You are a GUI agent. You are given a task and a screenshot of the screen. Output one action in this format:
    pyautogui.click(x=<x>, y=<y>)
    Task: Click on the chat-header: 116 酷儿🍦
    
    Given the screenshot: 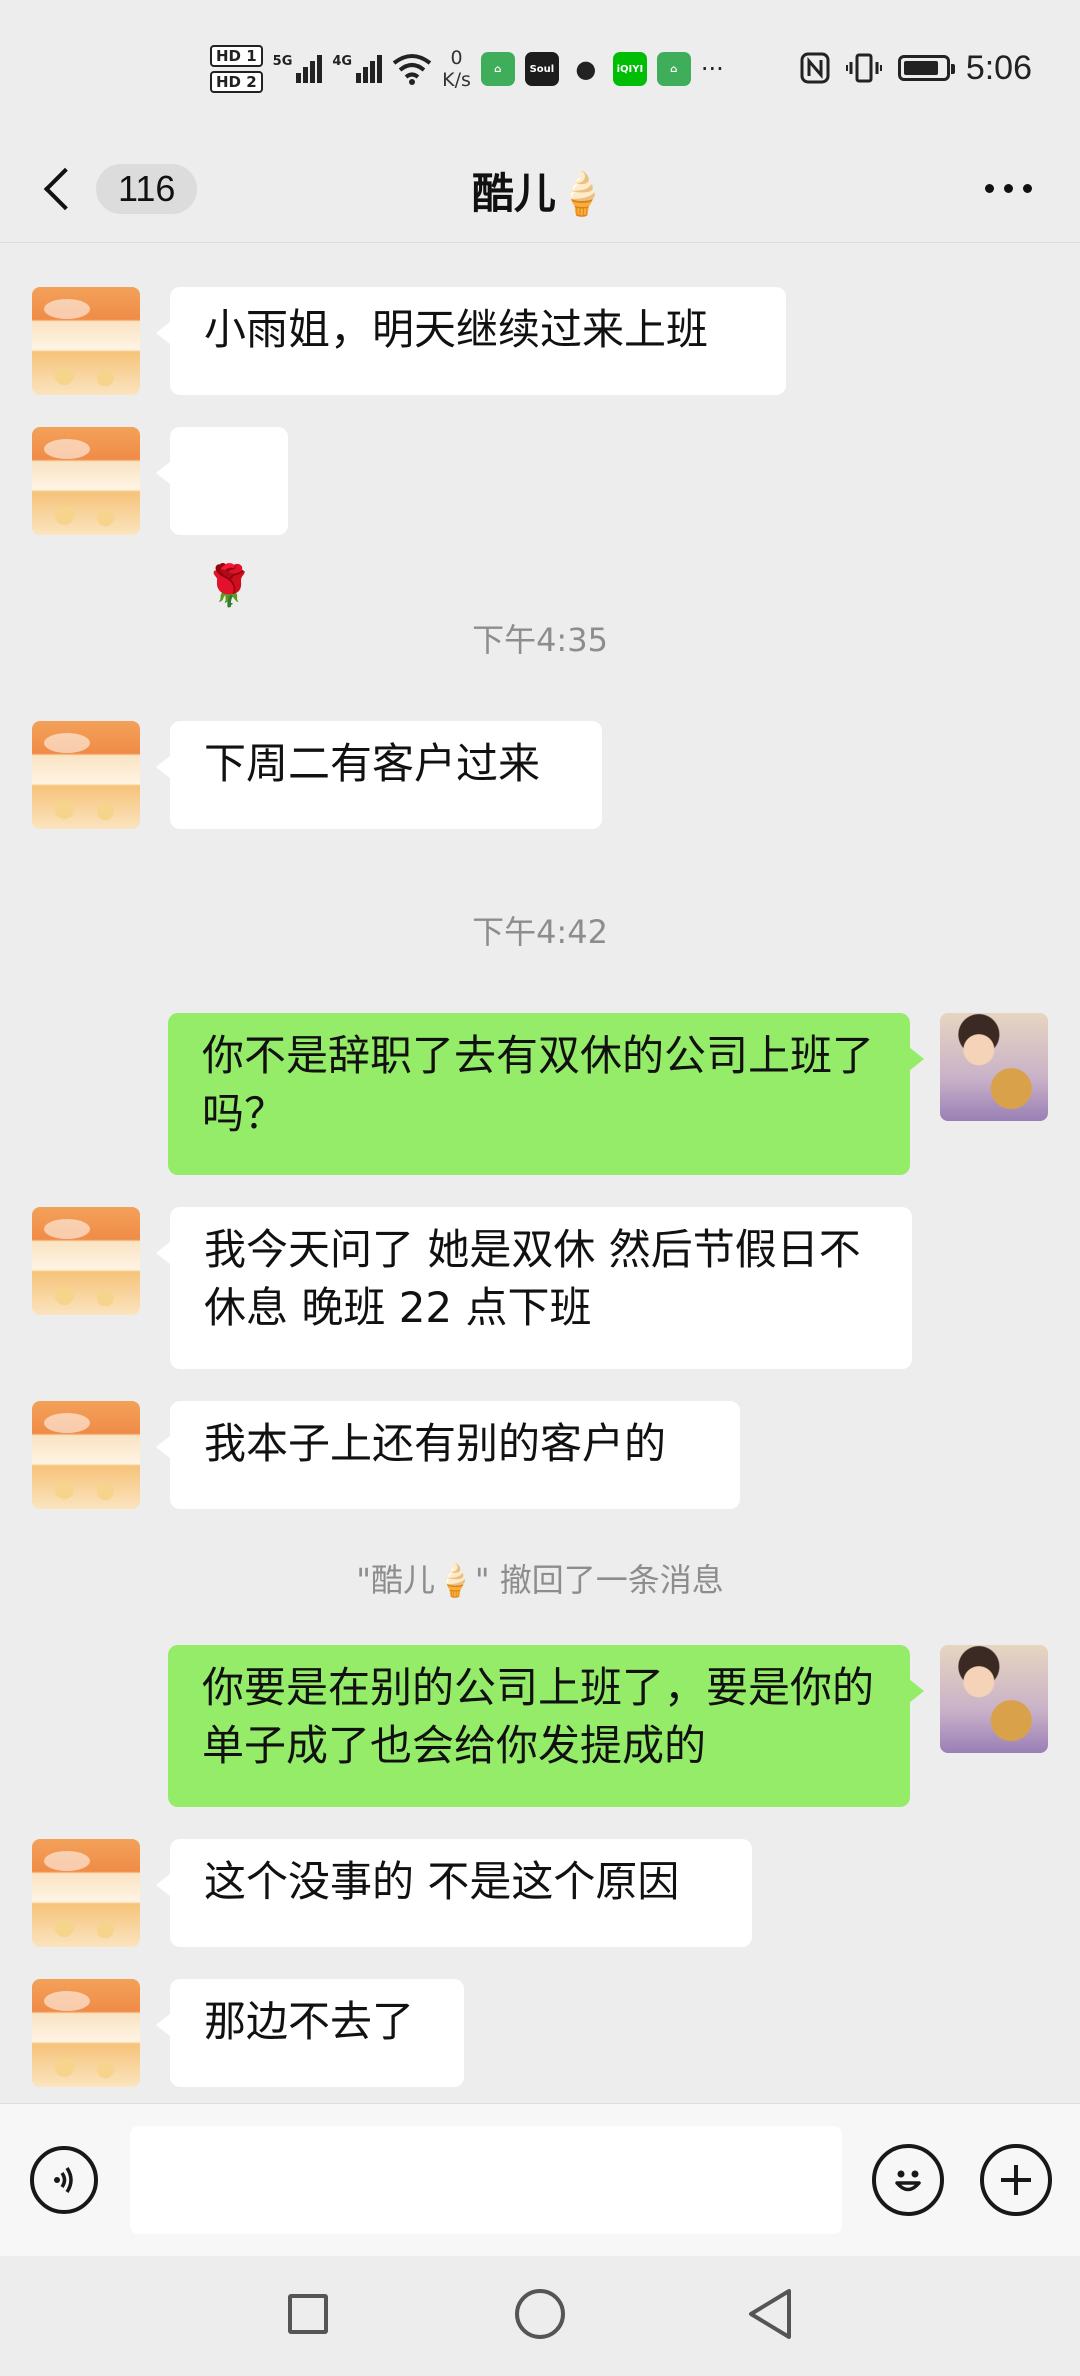 What is the action you would take?
    pyautogui.click(x=540, y=189)
    